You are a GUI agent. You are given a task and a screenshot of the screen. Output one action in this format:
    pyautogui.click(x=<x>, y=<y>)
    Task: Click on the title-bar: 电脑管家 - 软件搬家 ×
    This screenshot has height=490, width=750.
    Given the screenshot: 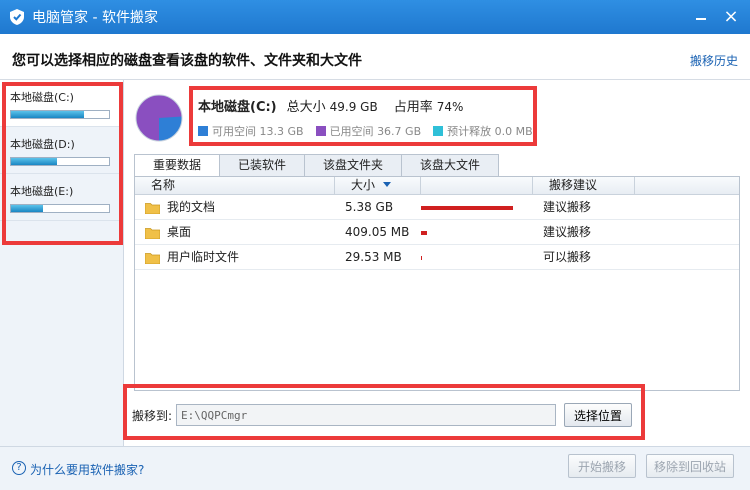 What is the action you would take?
    pyautogui.click(x=375, y=17)
    